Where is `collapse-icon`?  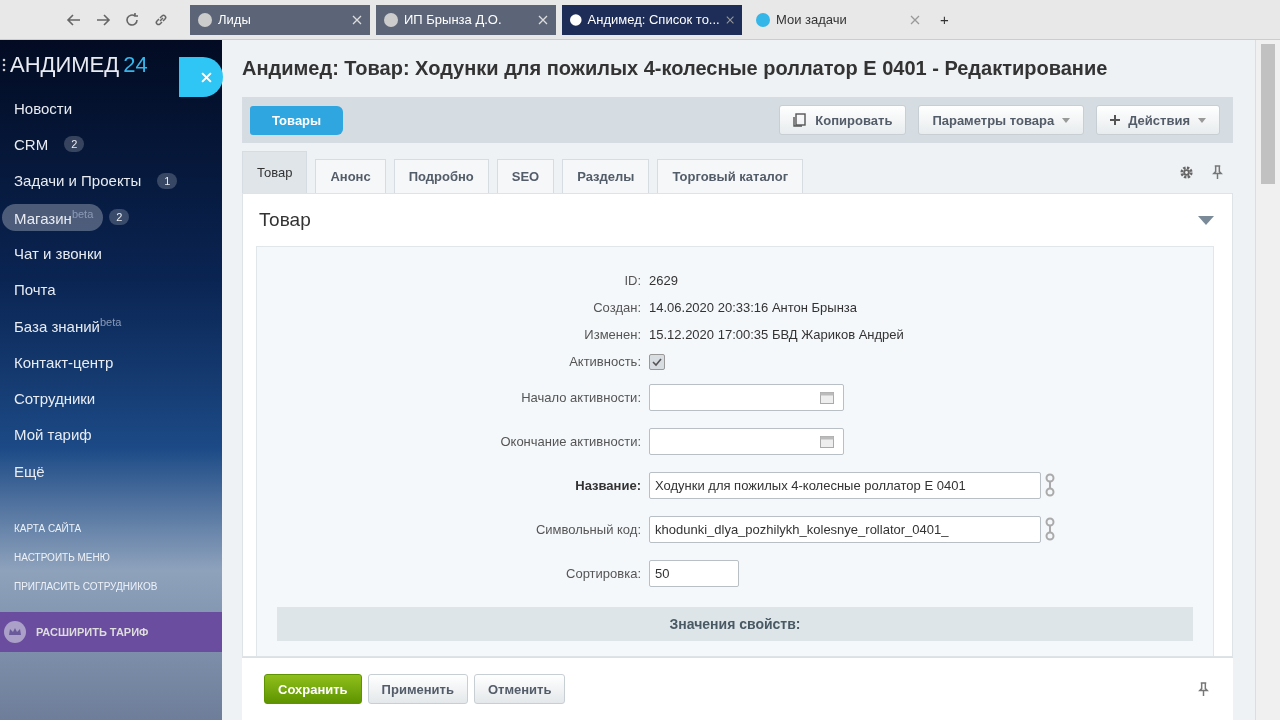
collapse-icon is located at coordinates (1206, 220).